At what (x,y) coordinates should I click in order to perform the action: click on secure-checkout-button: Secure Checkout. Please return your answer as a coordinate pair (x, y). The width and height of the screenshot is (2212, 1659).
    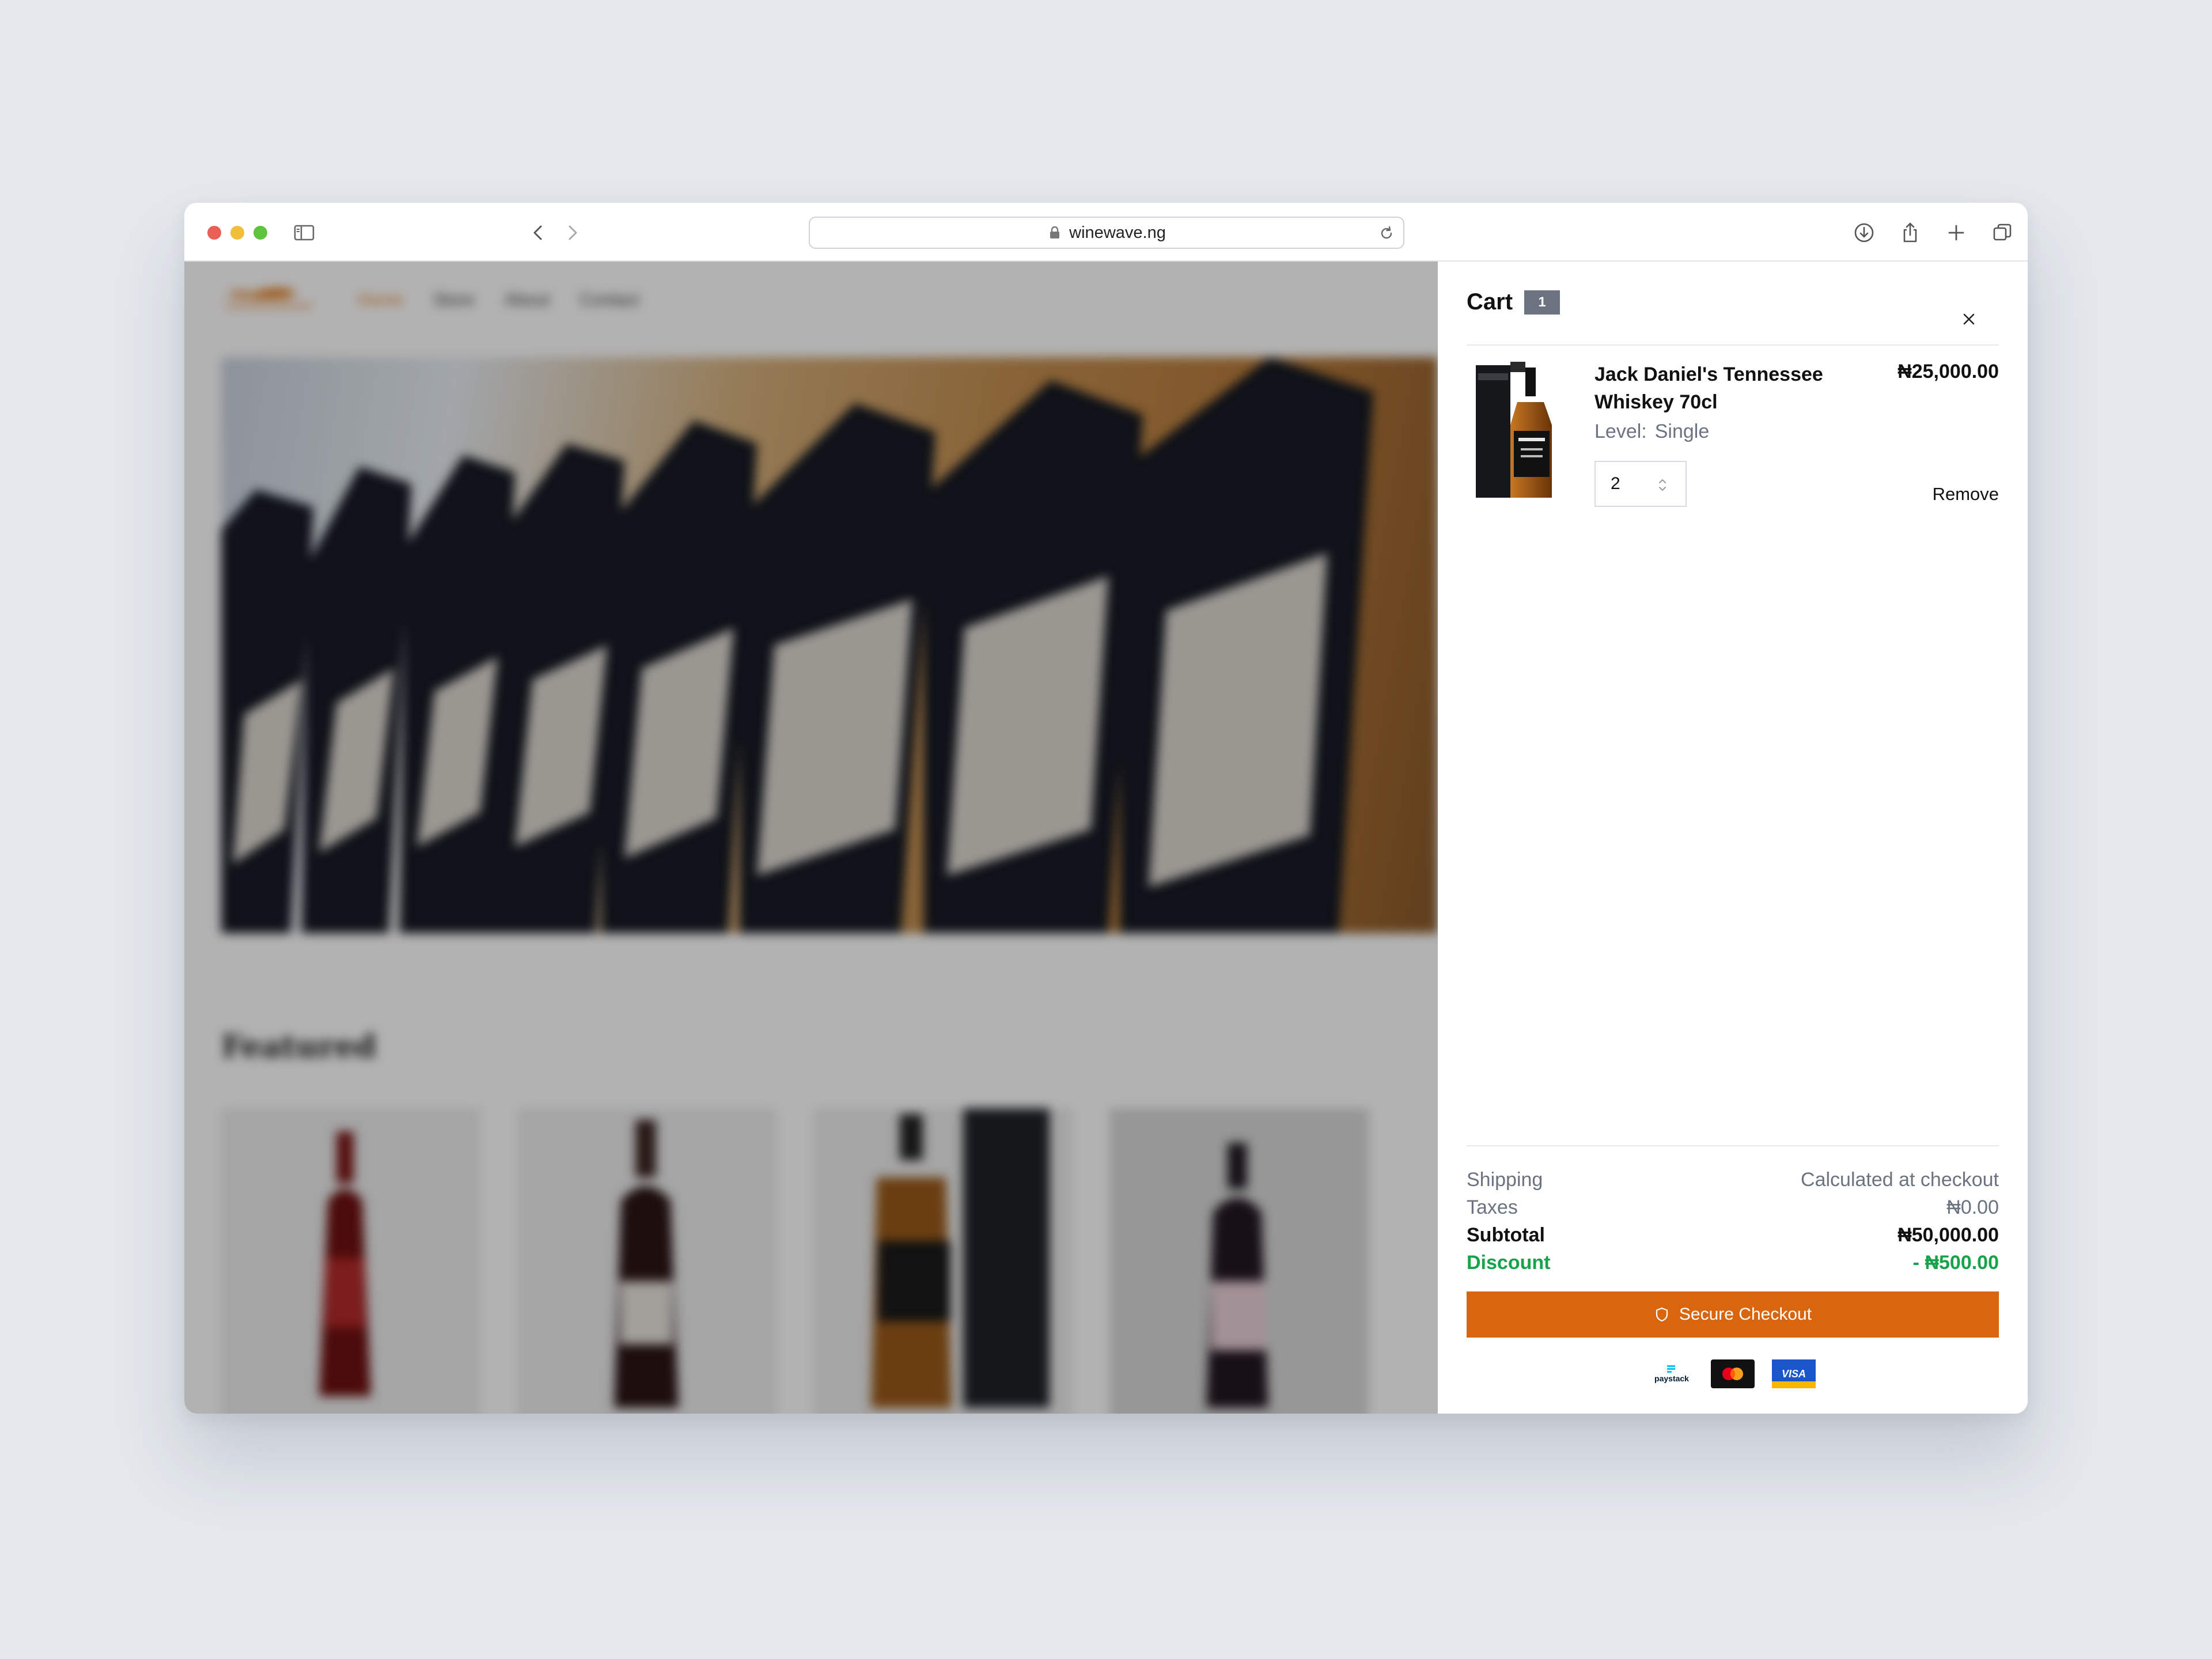
    Looking at the image, I should click on (1733, 1314).